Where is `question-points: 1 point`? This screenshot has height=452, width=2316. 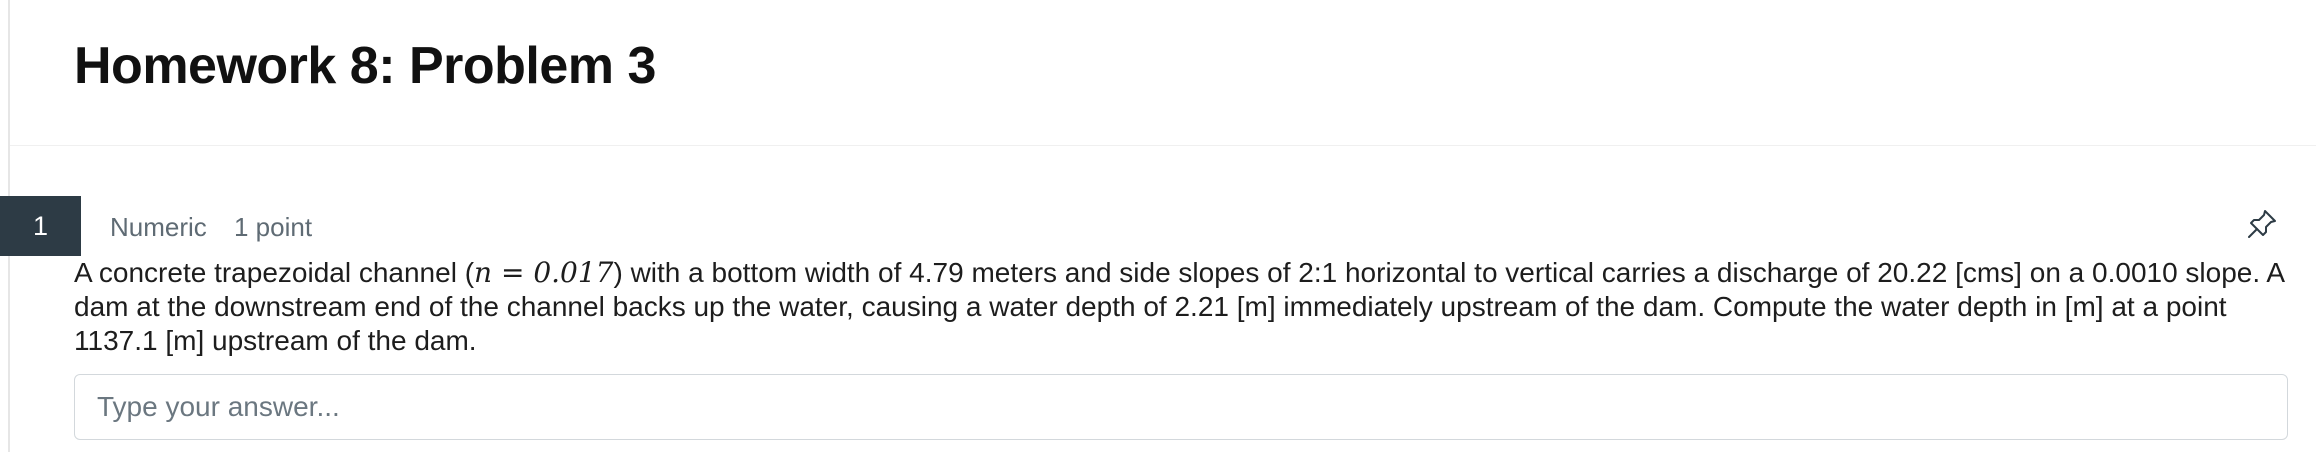
question-points: 1 point is located at coordinates (273, 227).